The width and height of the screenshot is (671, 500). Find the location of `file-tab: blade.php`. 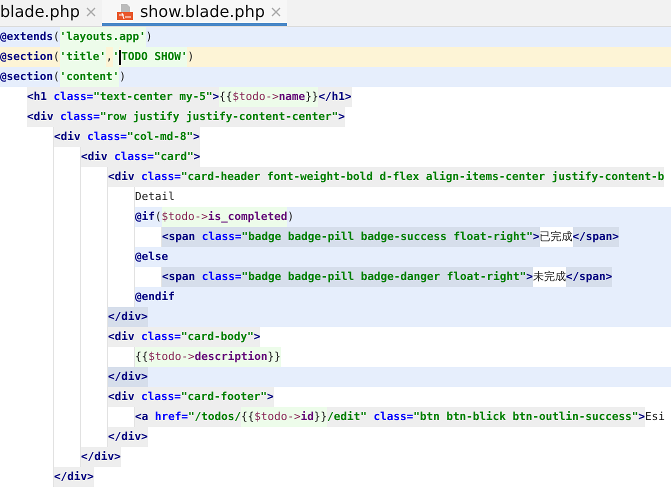

file-tab: blade.php is located at coordinates (51, 13).